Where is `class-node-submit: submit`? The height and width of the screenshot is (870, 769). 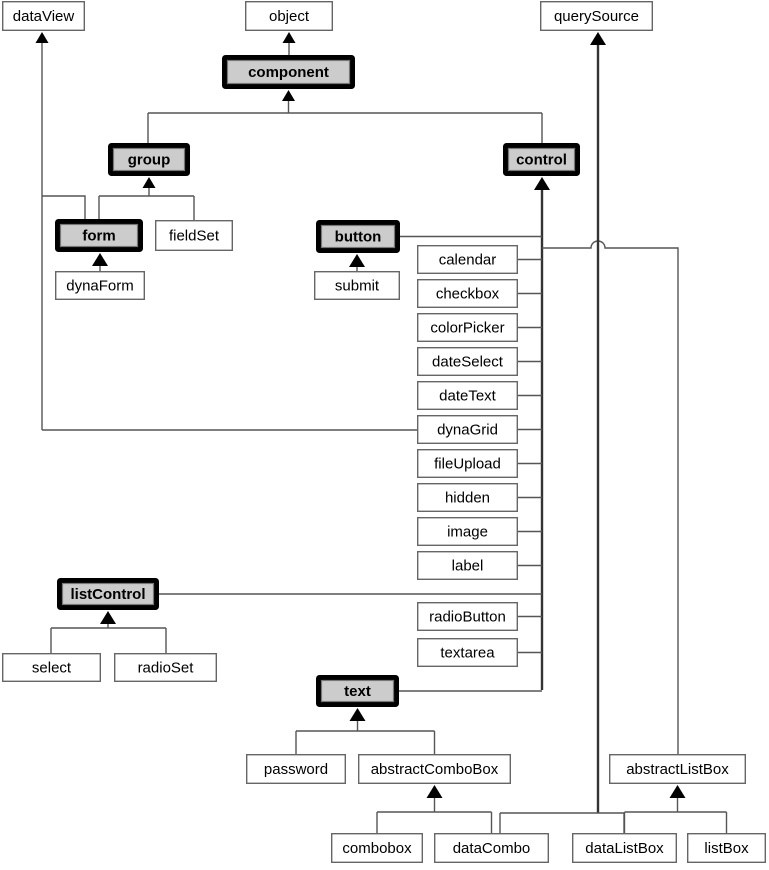 class-node-submit: submit is located at coordinates (356, 285).